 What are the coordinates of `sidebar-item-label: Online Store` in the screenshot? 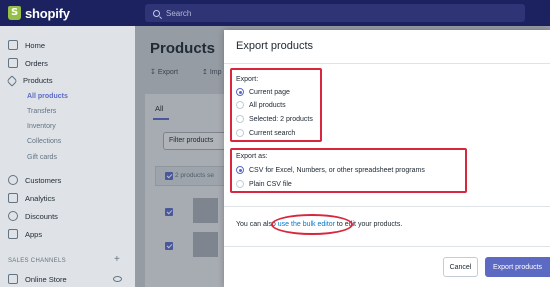 It's located at (46, 279).